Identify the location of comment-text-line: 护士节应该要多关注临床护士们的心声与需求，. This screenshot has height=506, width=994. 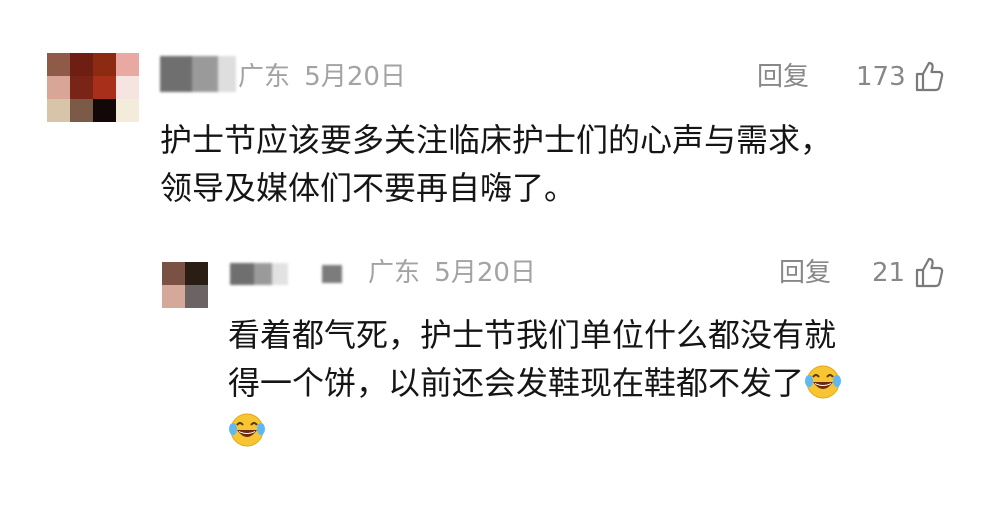
(496, 140).